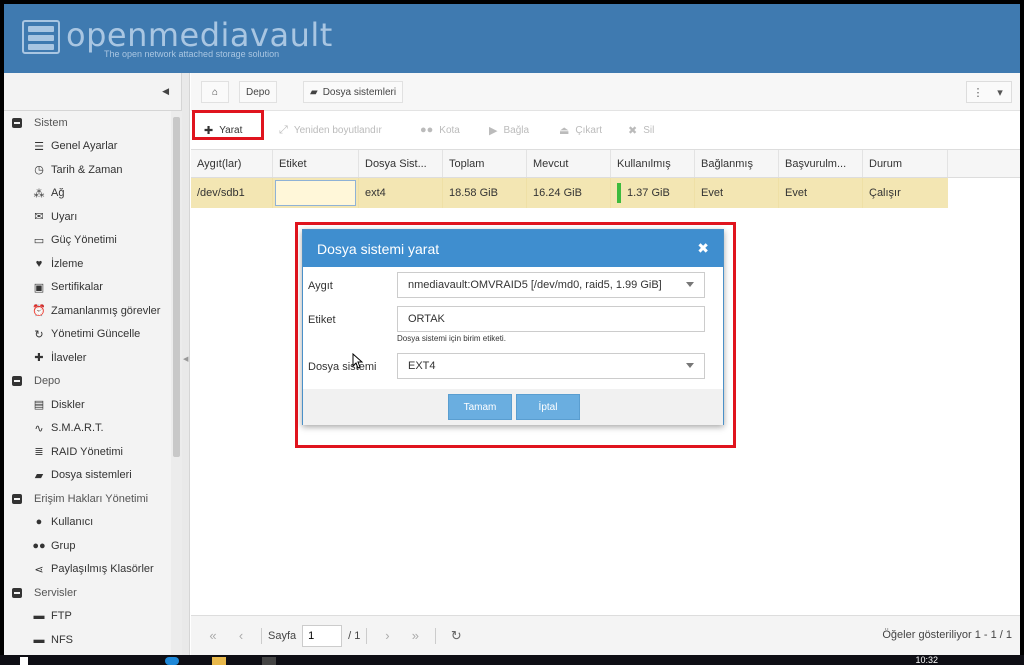  I want to click on resize-button-label: Yeniden boyutlandır, so click(337, 130).